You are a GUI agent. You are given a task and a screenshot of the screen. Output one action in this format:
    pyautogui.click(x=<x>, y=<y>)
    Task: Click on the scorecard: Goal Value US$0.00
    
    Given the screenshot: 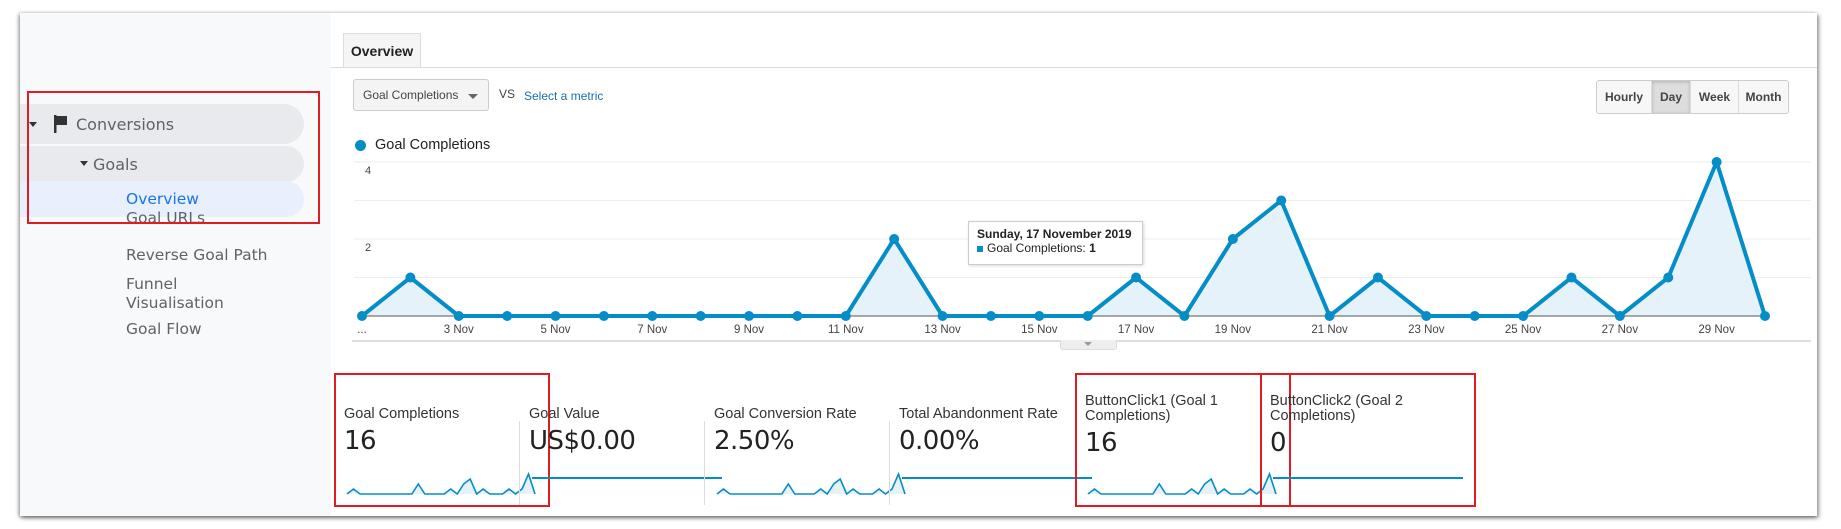 What is the action you would take?
    pyautogui.click(x=625, y=456)
    